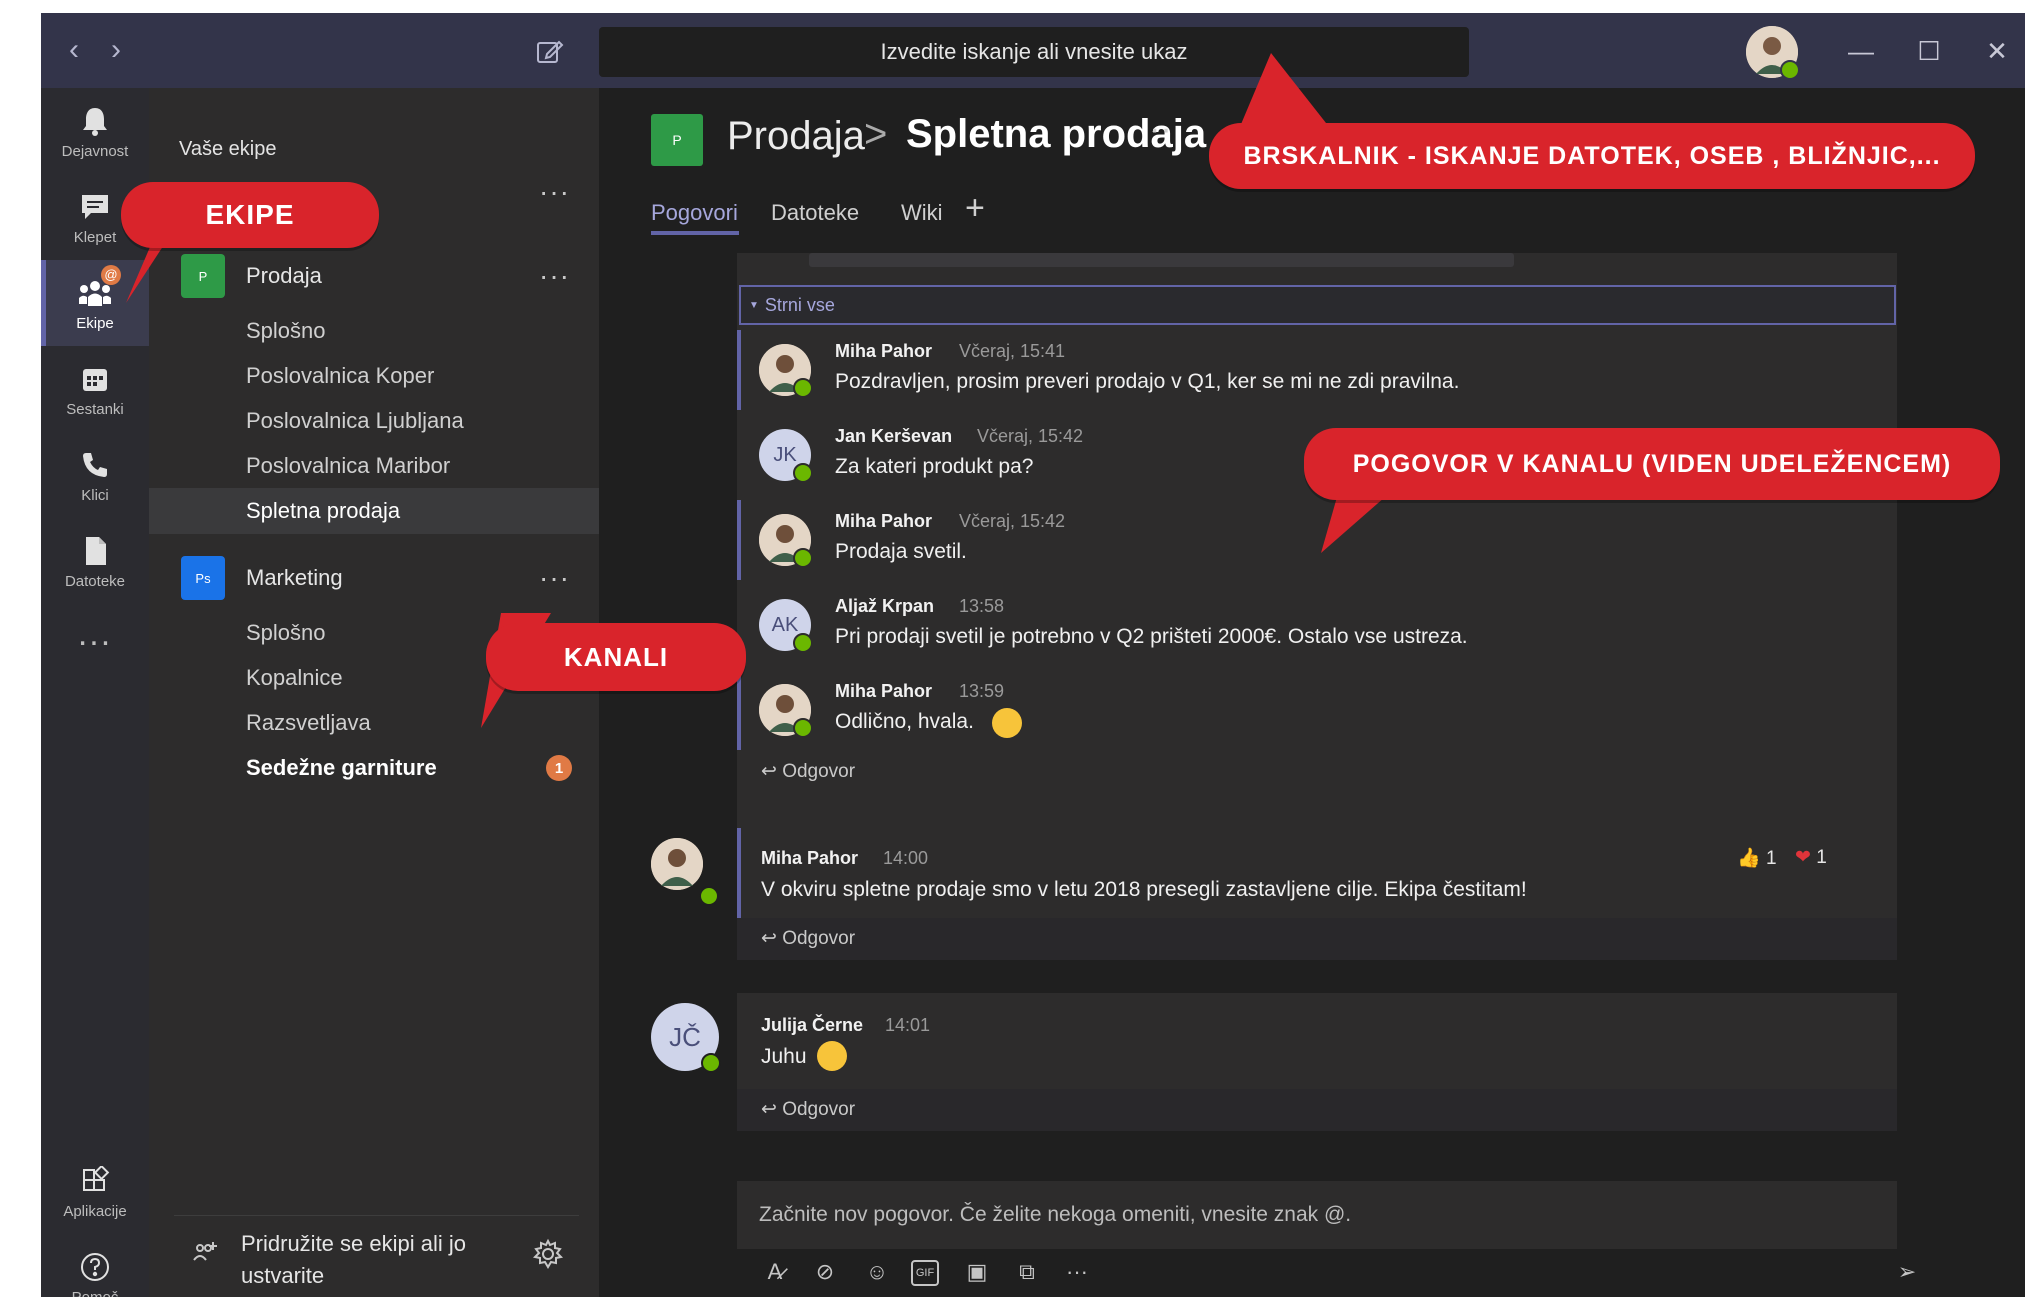  What do you see at coordinates (1652, 464) in the screenshot?
I see `callout-conversation: POGOVOR V KANALU (VIDEN UDELEŽENCEM)` at bounding box center [1652, 464].